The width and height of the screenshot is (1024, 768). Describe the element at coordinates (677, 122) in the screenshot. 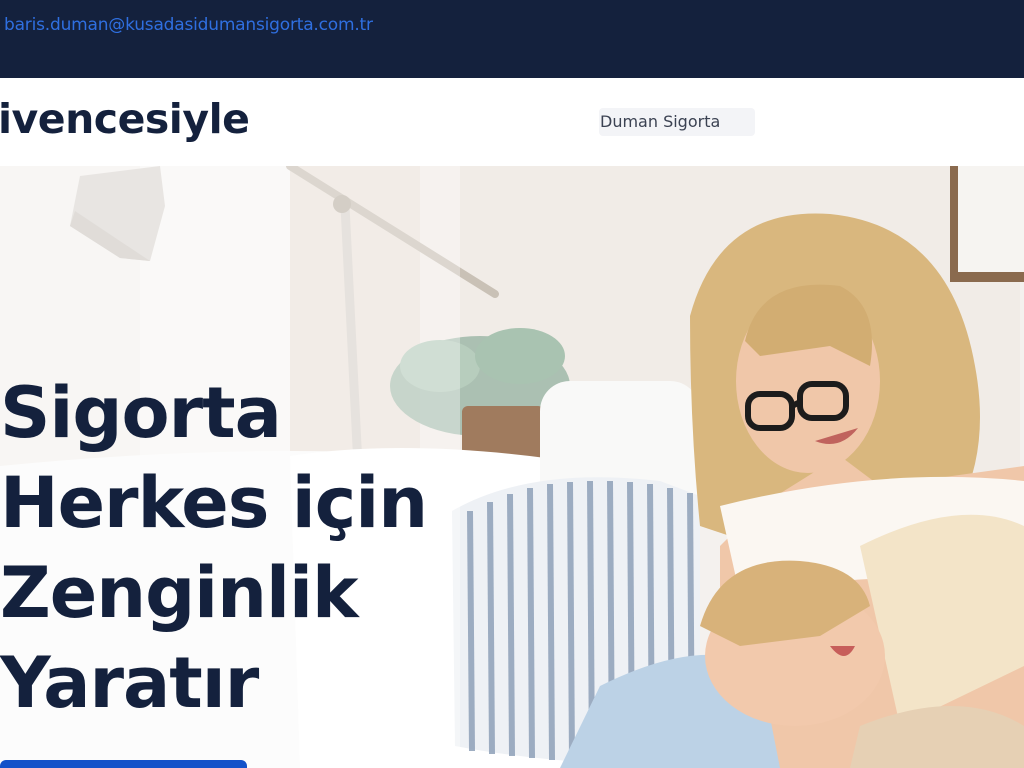

I see `brand-name: Duman Sigorta` at that location.